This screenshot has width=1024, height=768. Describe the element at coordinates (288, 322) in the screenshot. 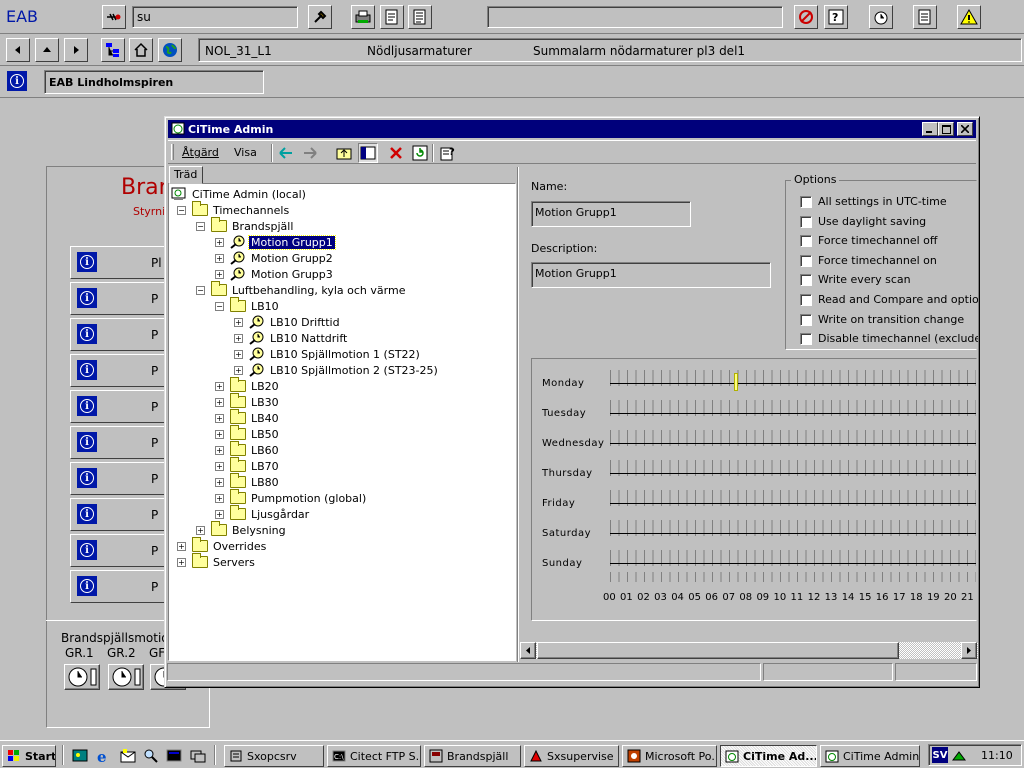

I see `tree-node: + LB10 Drifttid` at that location.